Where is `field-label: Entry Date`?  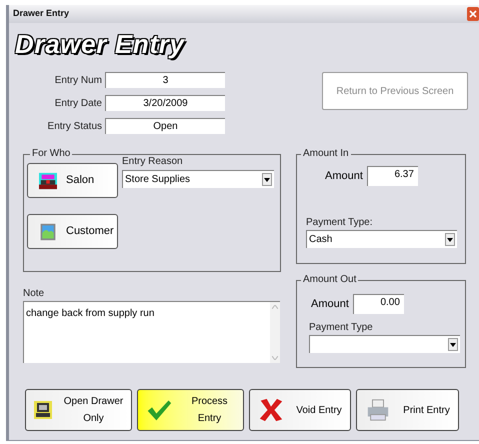 field-label: Entry Date is located at coordinates (78, 103).